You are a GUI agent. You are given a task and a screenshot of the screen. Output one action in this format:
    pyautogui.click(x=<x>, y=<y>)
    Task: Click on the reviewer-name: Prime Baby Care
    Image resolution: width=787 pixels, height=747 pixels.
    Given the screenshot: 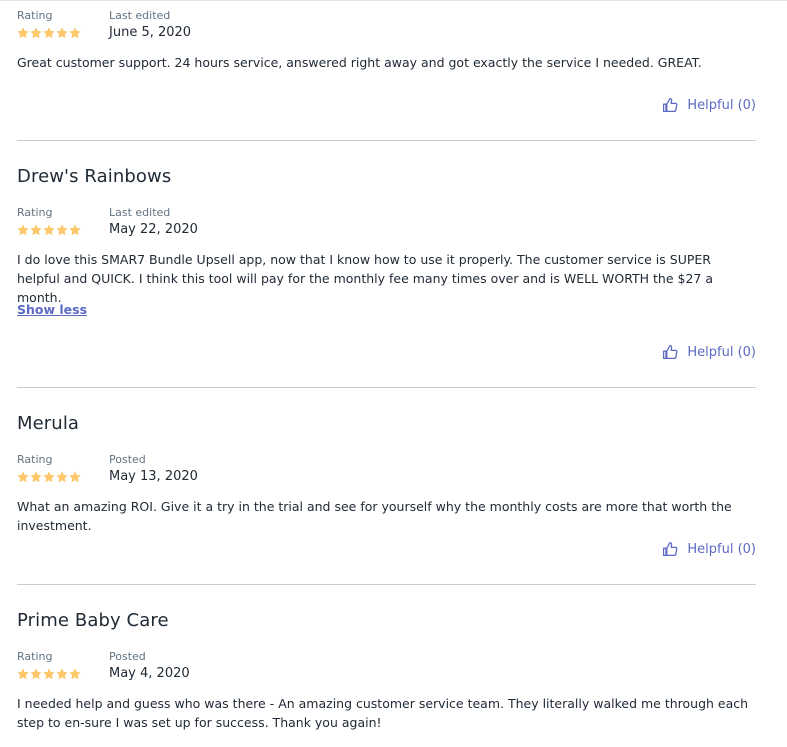 What is the action you would take?
    pyautogui.click(x=93, y=620)
    